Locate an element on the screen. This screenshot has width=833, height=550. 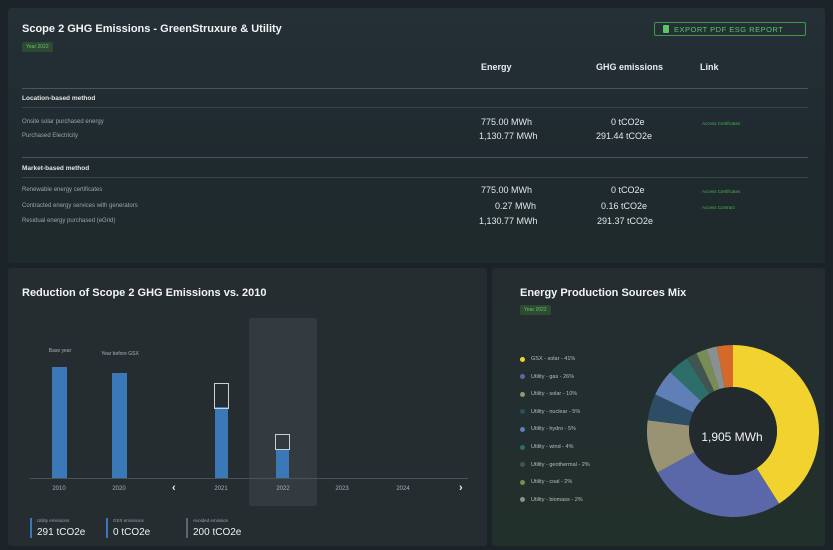
mix-legend-label: Utility - gas - 26% is located at coordinates (553, 376).